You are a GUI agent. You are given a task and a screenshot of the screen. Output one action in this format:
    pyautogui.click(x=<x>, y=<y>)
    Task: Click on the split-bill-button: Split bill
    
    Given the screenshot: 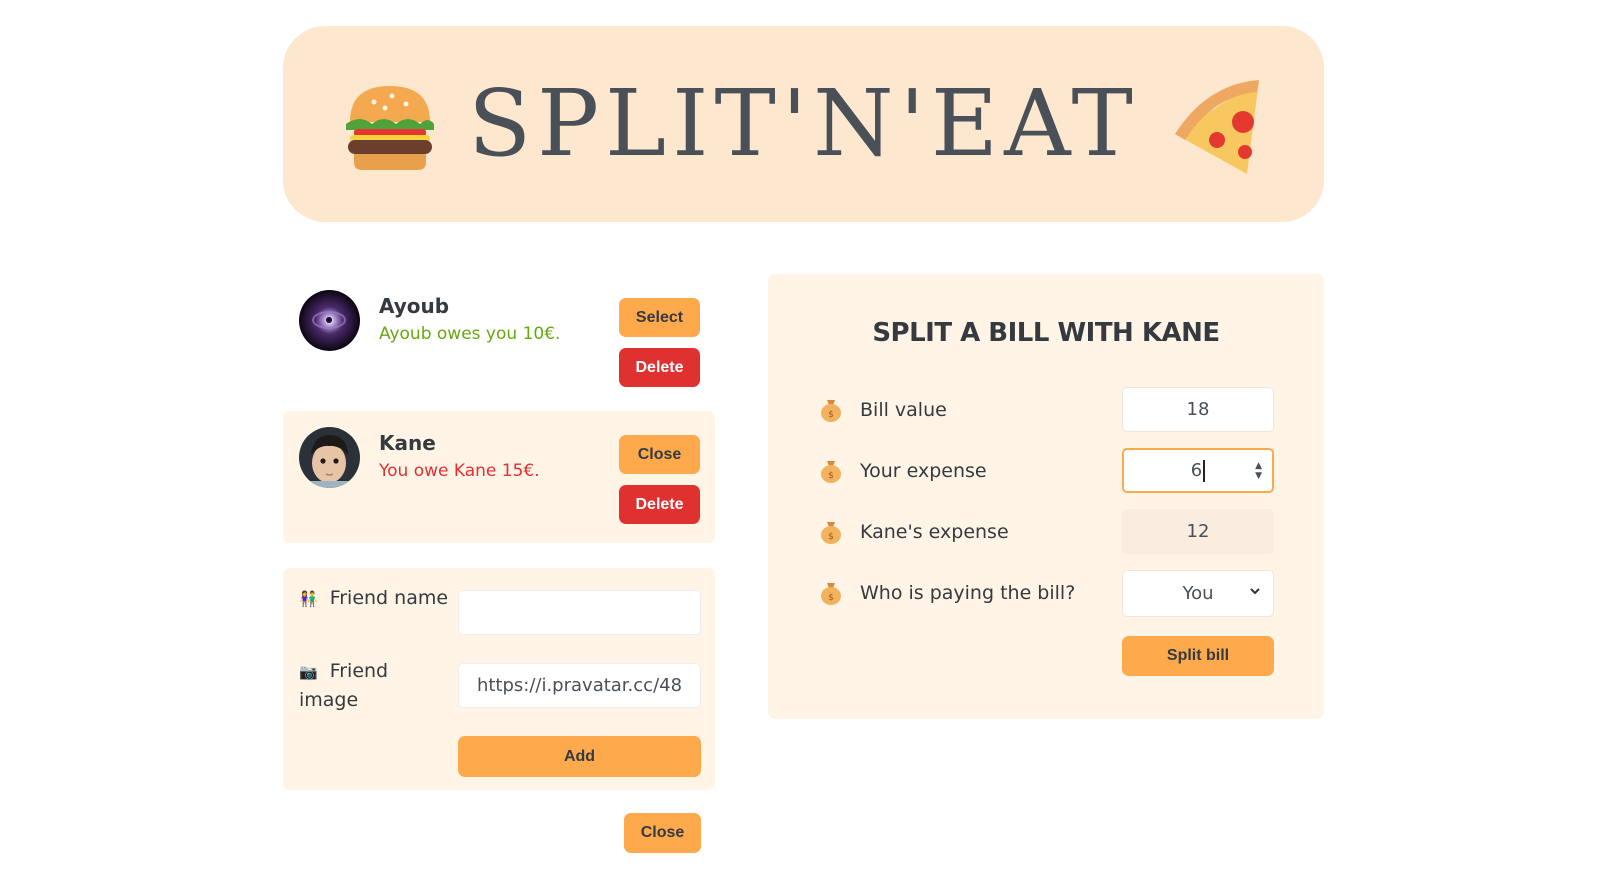 What is the action you would take?
    pyautogui.click(x=1198, y=656)
    